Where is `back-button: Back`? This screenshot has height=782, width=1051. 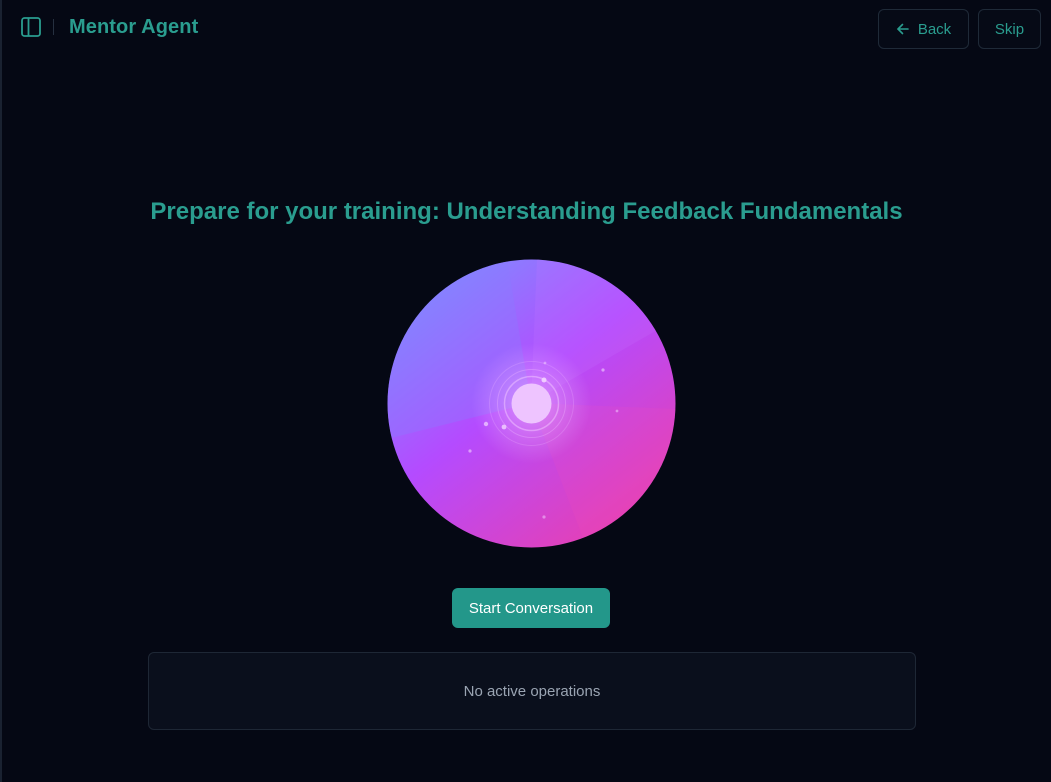 back-button: Back is located at coordinates (923, 29).